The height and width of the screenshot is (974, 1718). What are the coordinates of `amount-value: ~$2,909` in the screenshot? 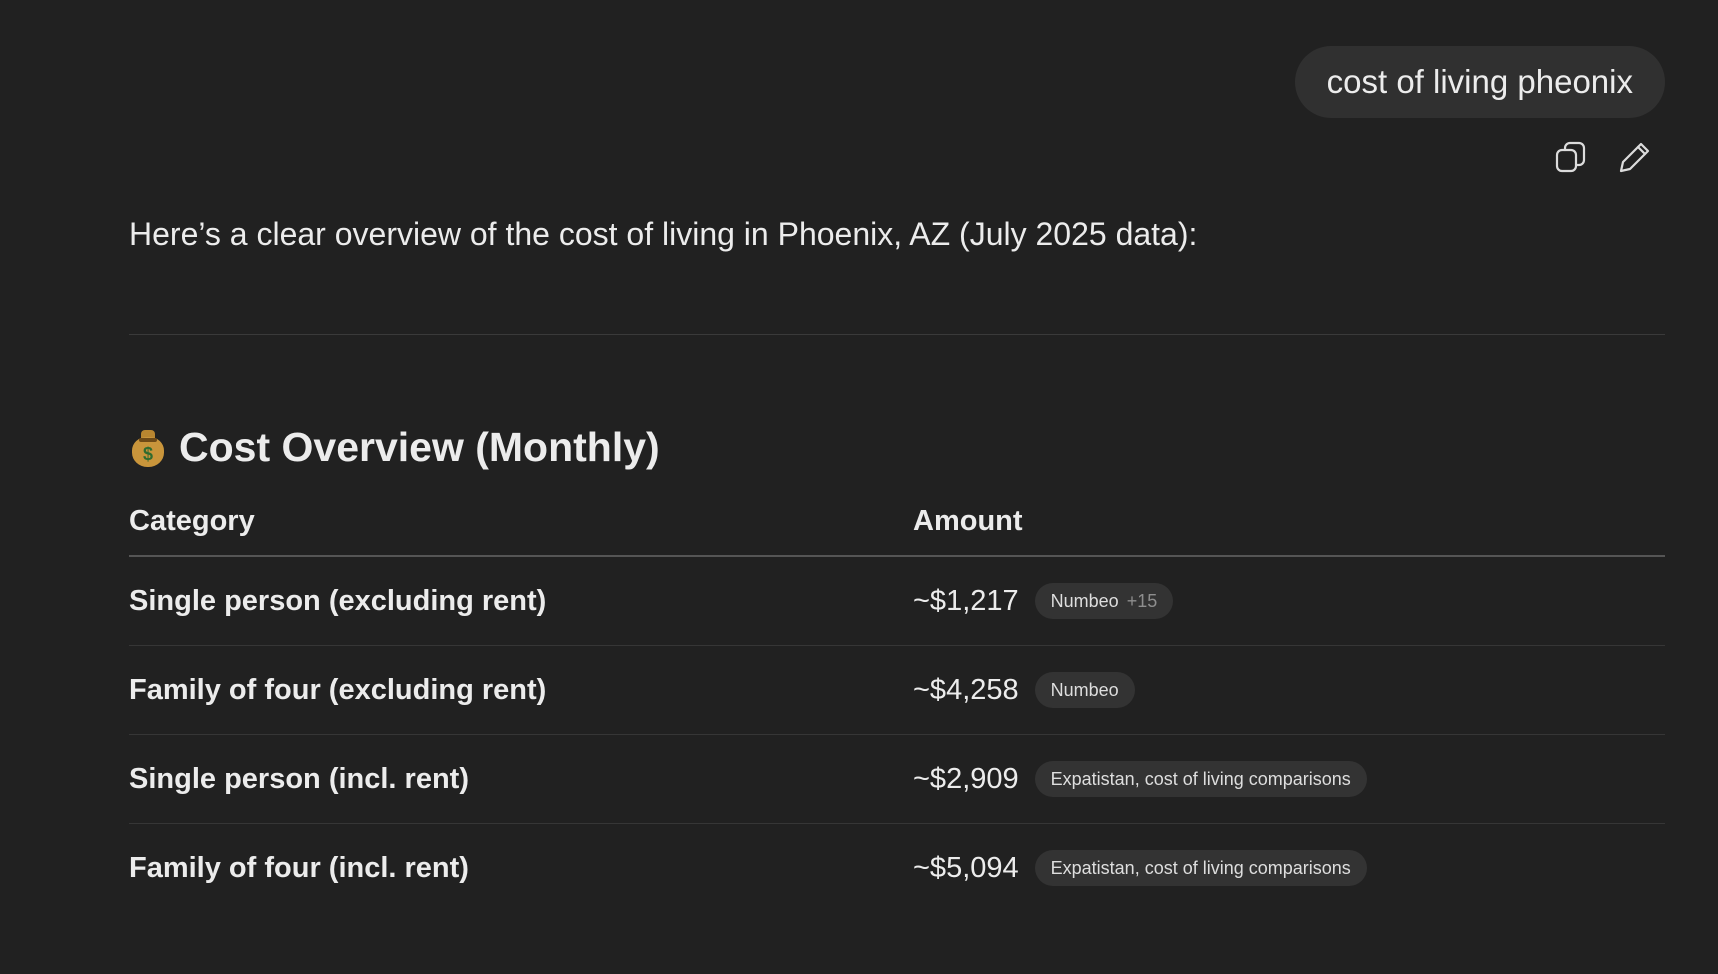 It's located at (966, 778).